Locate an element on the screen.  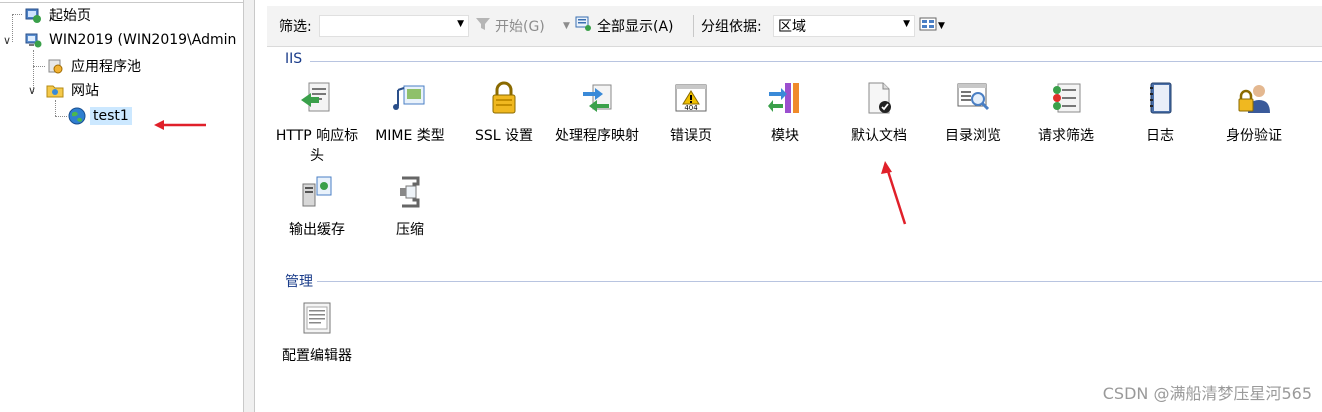
feature-label: 压缩 is located at coordinates (410, 230).